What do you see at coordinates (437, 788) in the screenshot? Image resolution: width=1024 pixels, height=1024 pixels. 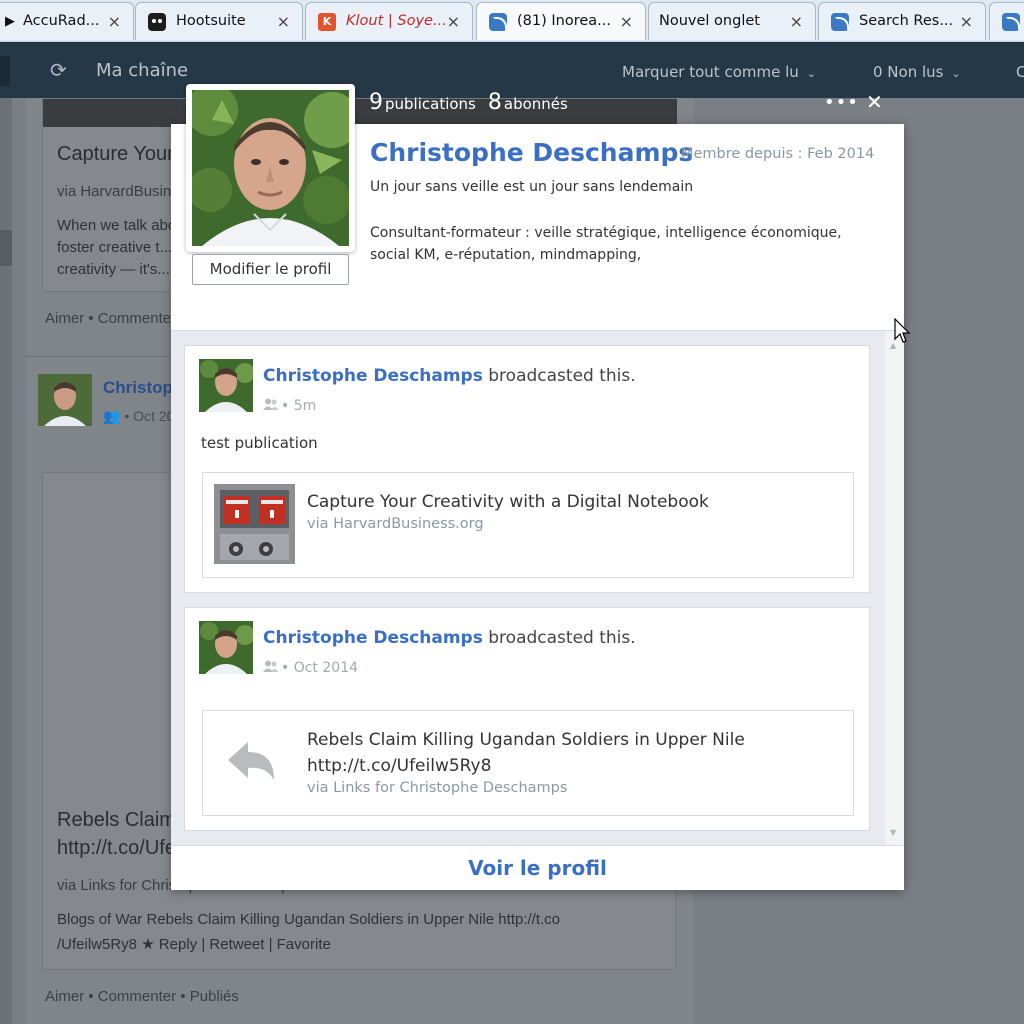 I see `shared-article-source: via Links for Christophe Deschamps` at bounding box center [437, 788].